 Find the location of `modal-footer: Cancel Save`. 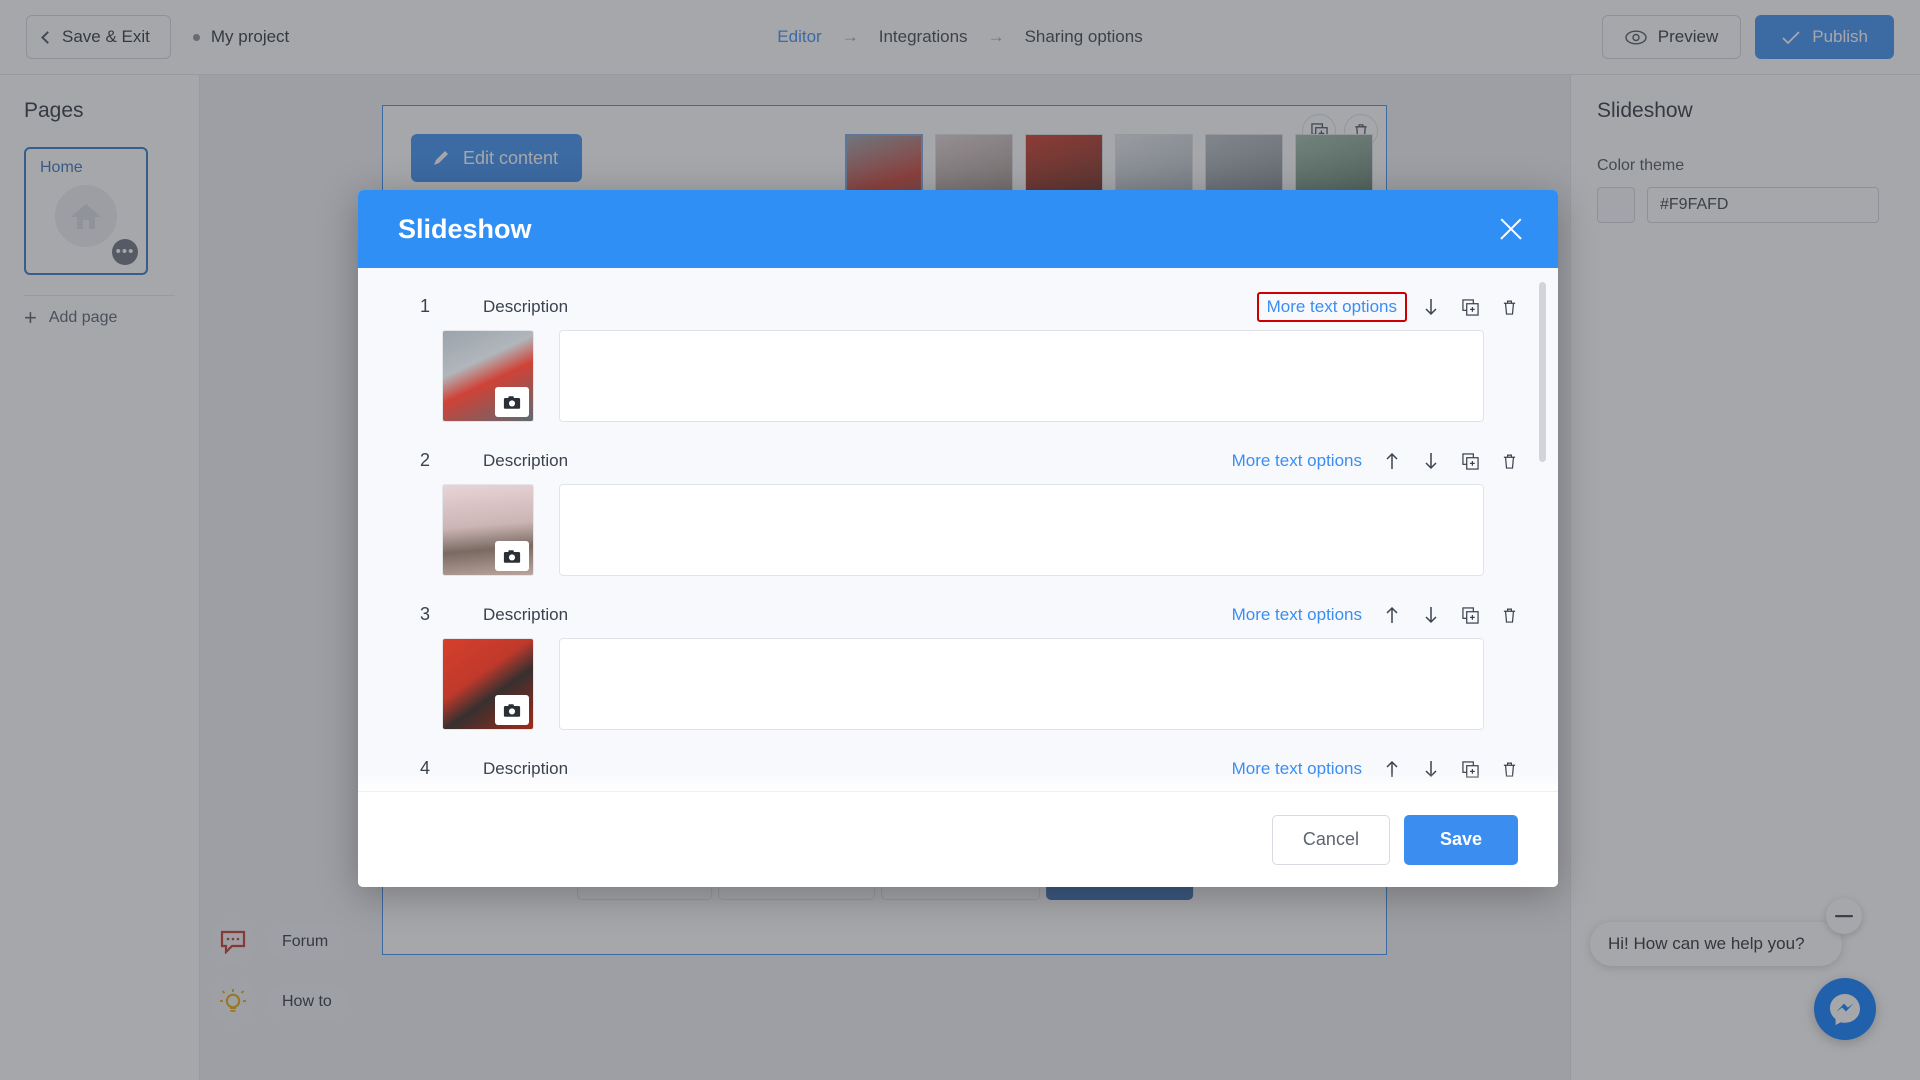

modal-footer: Cancel Save is located at coordinates (958, 839).